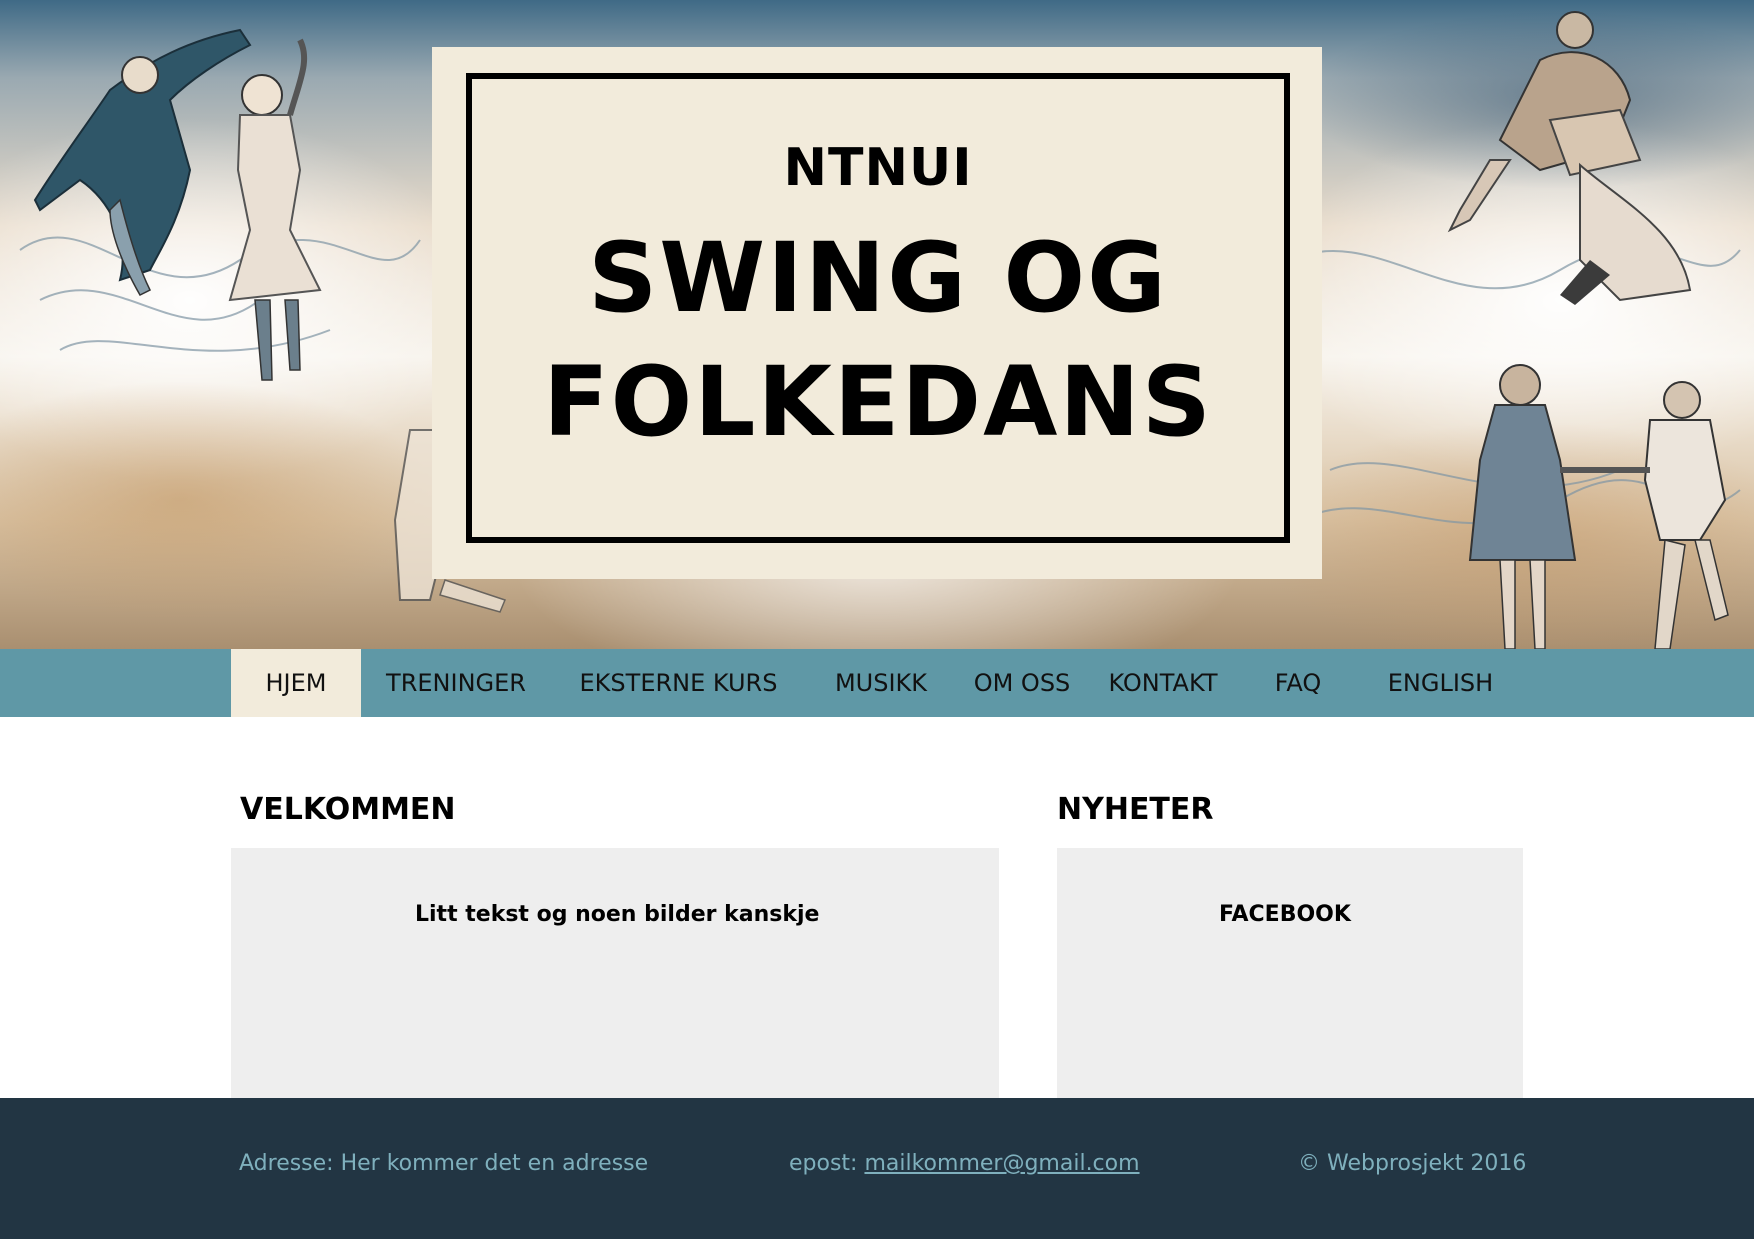 This screenshot has width=1754, height=1239. What do you see at coordinates (1001, 1163) in the screenshot?
I see `email-link: mailkommer@gmail.com` at bounding box center [1001, 1163].